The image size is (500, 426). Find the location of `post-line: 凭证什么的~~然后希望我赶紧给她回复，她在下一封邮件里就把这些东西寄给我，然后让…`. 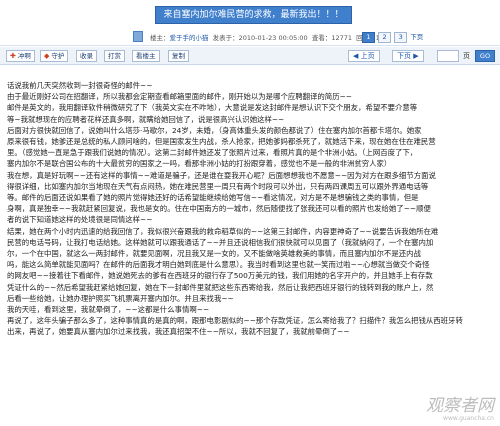

post-line: 凭证什么的~~然后希望我赶紧给她回复，她在下一封邮件里就把这些东西寄给我，然后让… is located at coordinates (220, 287).